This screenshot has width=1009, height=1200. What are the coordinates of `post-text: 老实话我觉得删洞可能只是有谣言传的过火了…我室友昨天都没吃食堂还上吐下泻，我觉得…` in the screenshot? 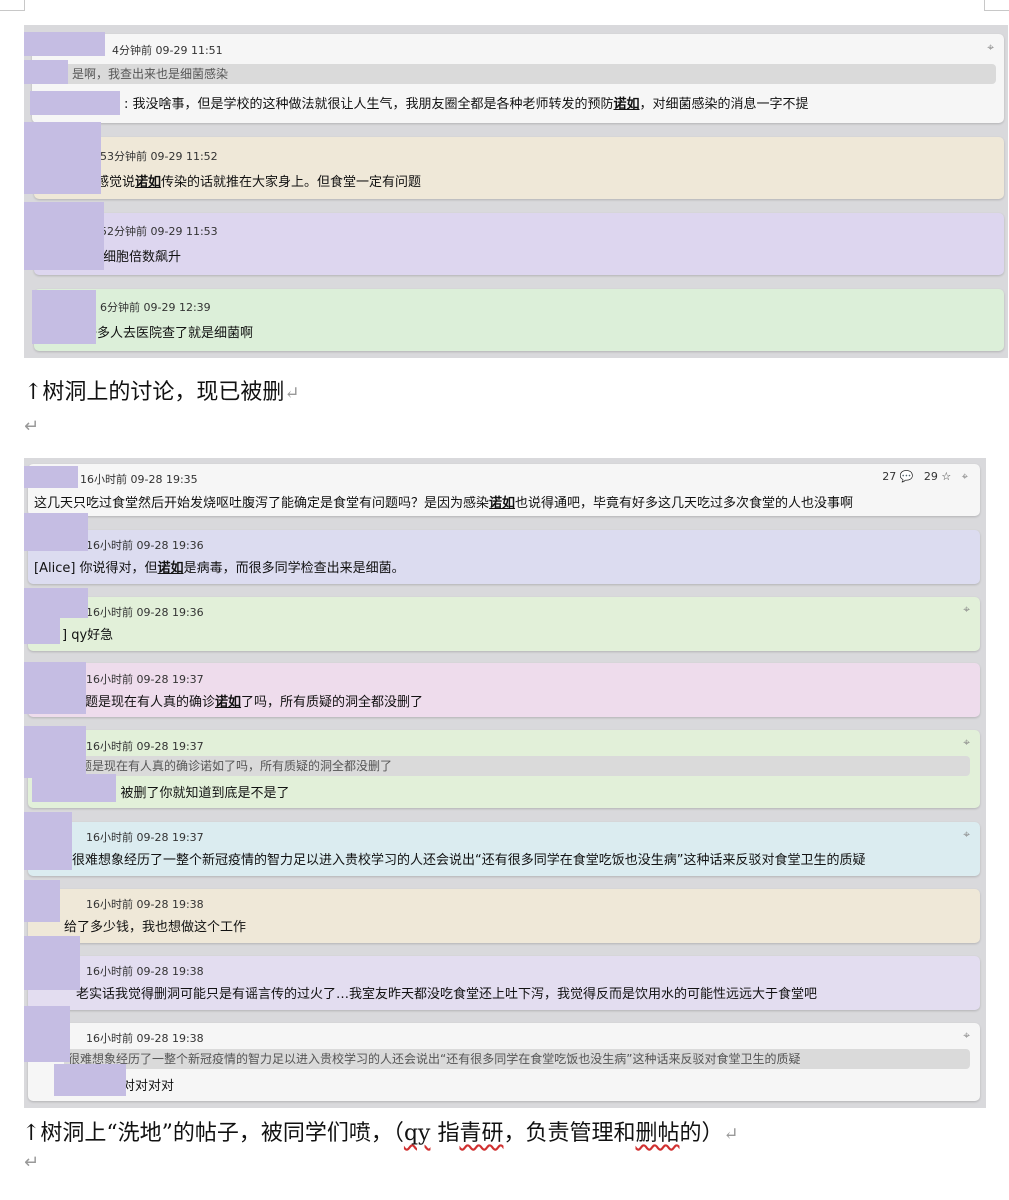 It's located at (447, 994).